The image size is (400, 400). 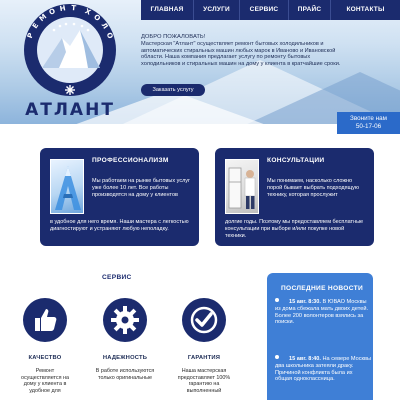 I want to click on nav-item-home: ГЛАВНАЯ, so click(x=167, y=10).